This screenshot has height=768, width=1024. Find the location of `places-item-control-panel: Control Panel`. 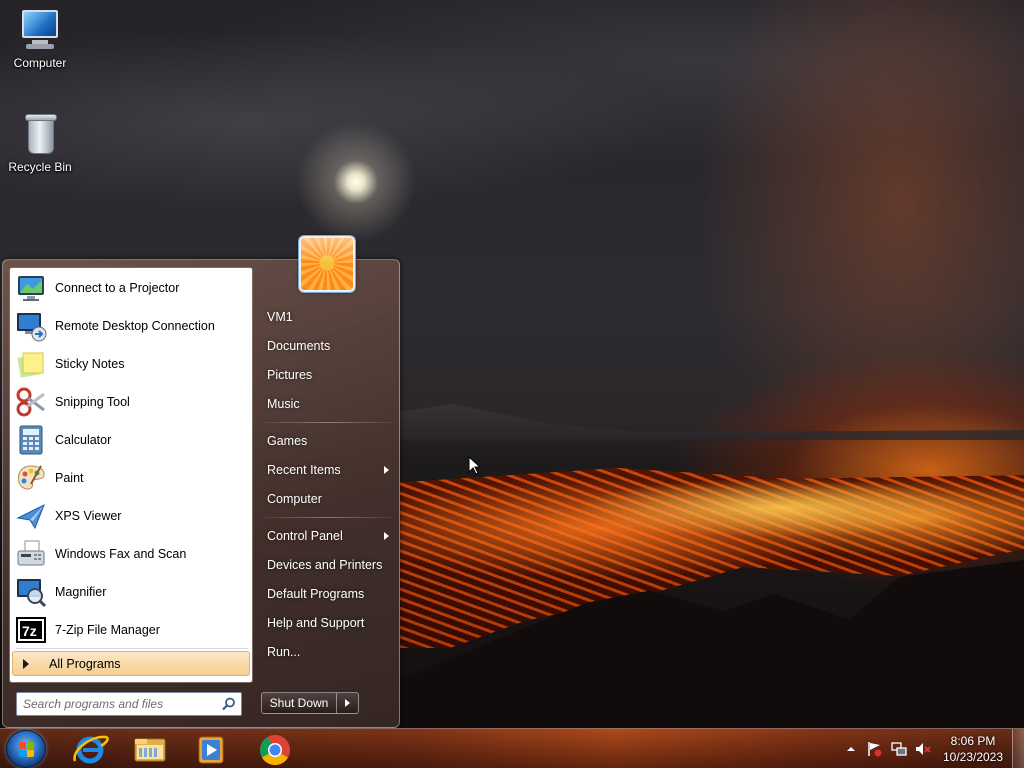

places-item-control-panel: Control Panel is located at coordinates (328, 536).